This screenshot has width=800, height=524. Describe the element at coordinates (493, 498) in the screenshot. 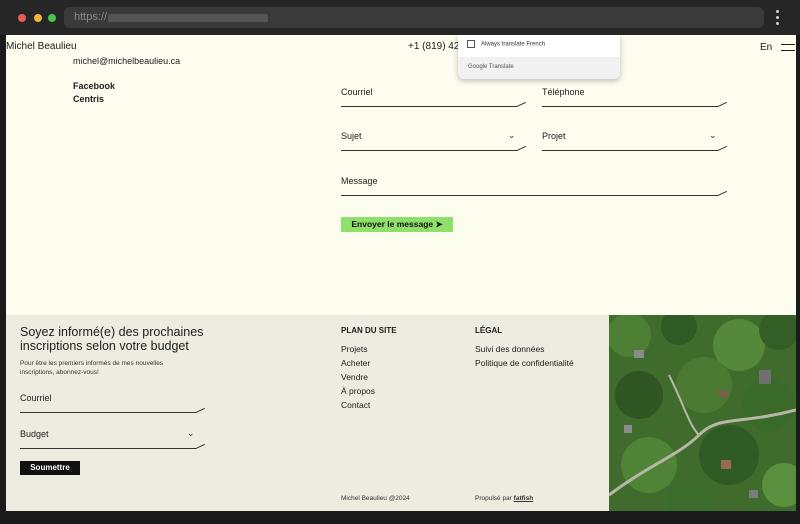

I see `powered-by-label: Propulsé par` at that location.